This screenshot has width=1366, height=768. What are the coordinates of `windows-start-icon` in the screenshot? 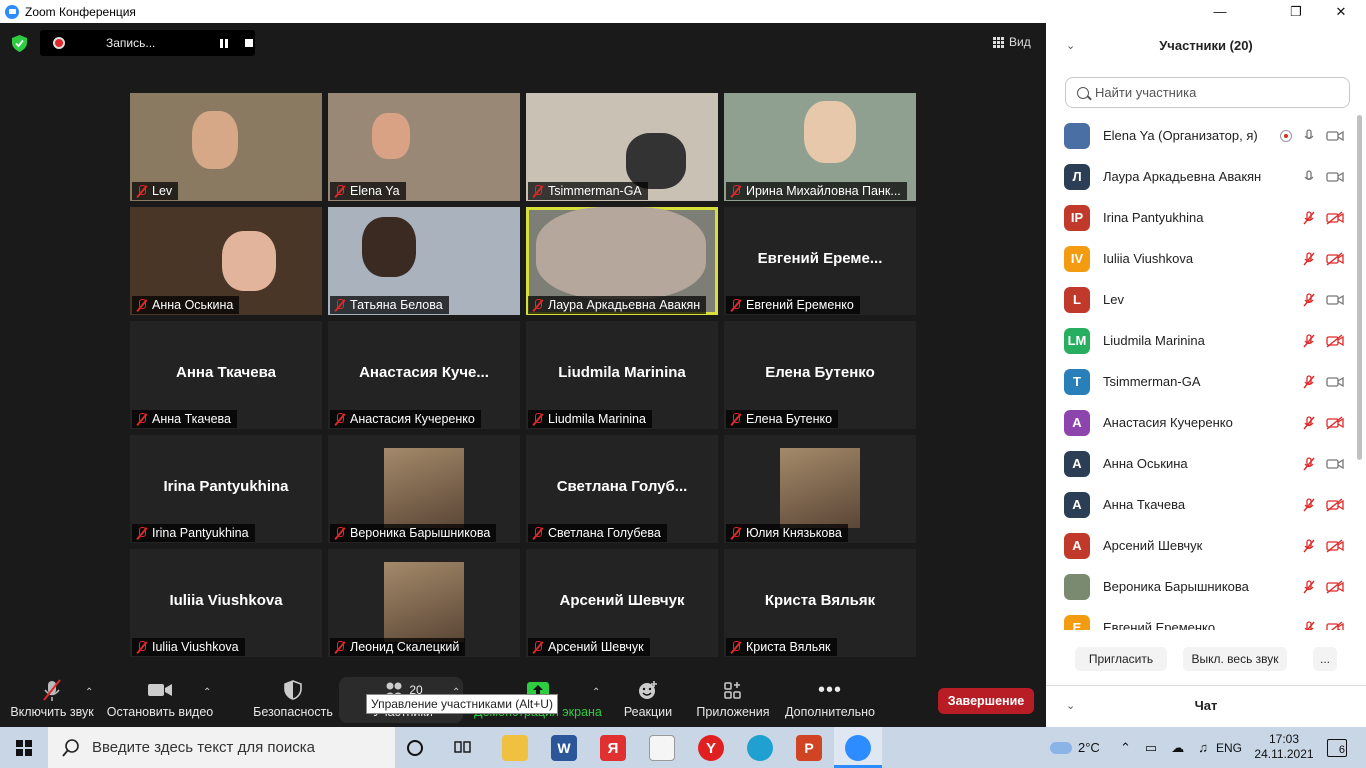 It's located at (24, 748).